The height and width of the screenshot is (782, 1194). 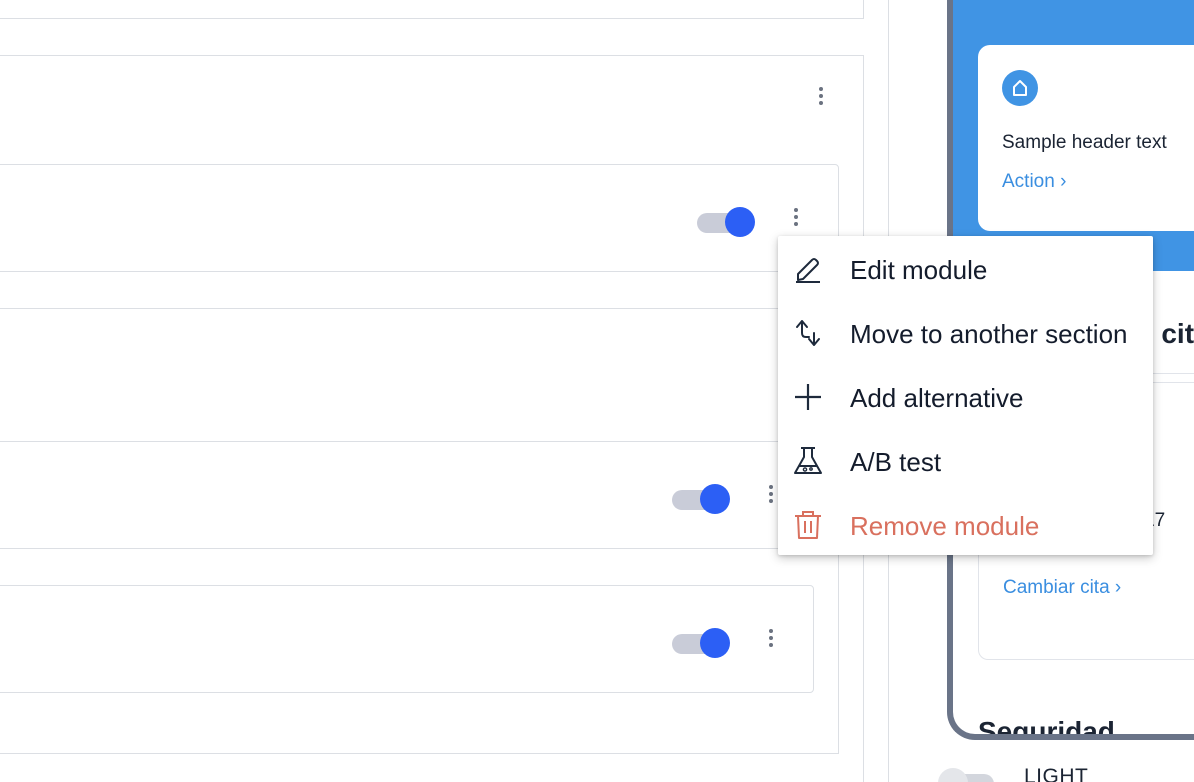 I want to click on theme-label: LIGHT, so click(x=1056, y=773).